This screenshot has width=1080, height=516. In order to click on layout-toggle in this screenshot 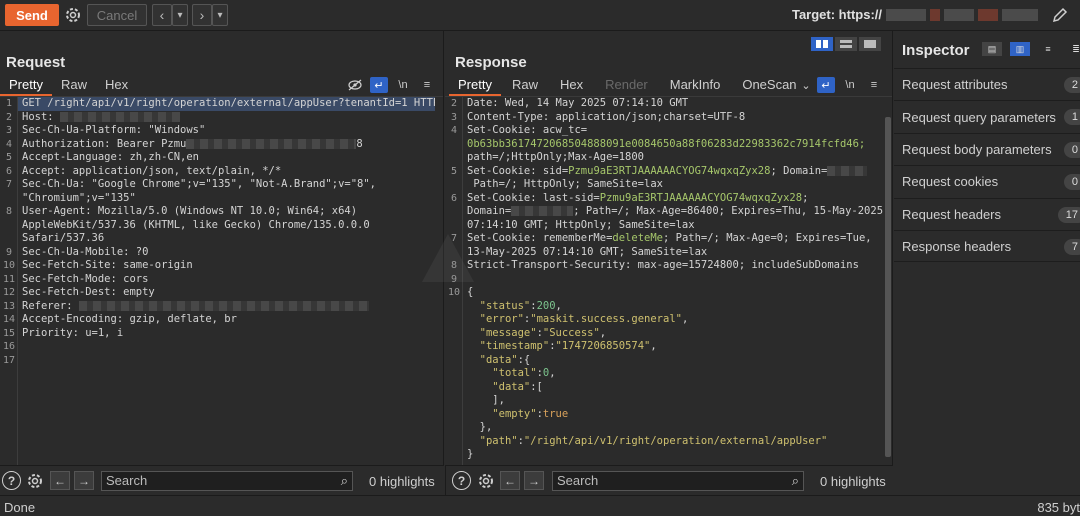, I will do `click(846, 44)`.